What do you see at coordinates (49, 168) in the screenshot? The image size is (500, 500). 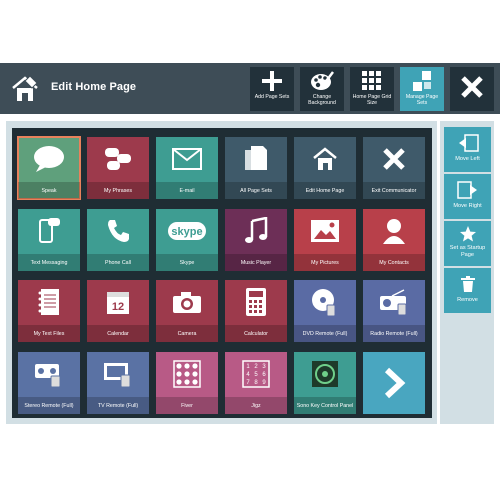 I see `tile-speak: Speak` at bounding box center [49, 168].